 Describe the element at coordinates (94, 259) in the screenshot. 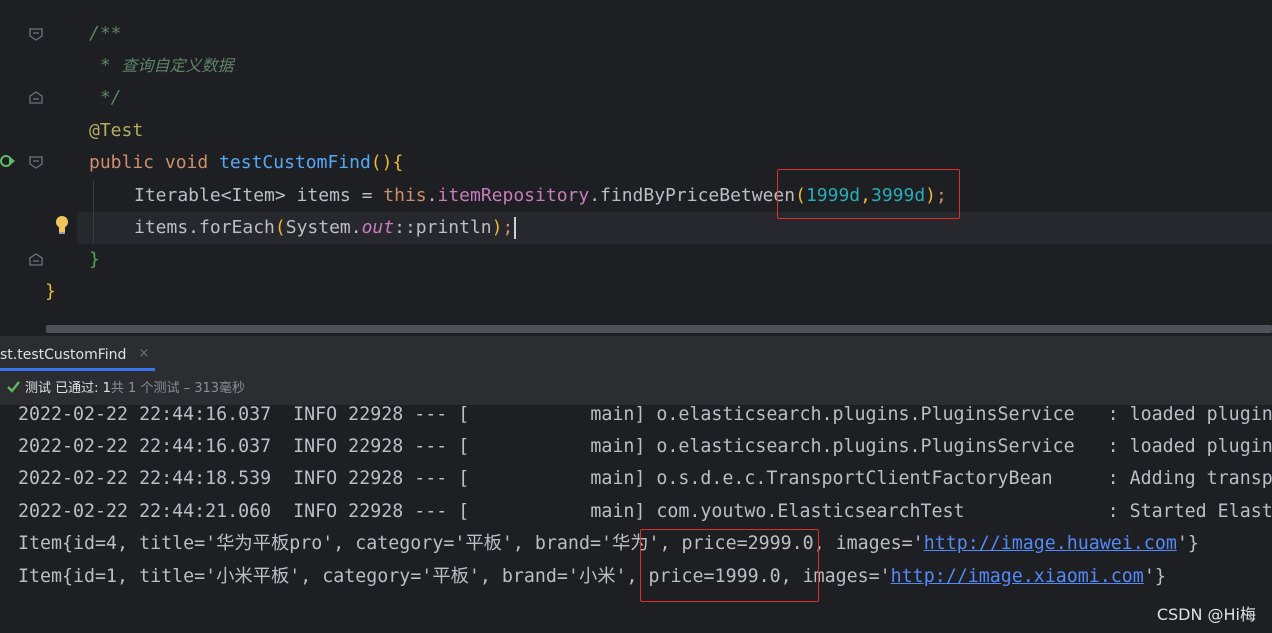

I see `code-line-8: }` at that location.